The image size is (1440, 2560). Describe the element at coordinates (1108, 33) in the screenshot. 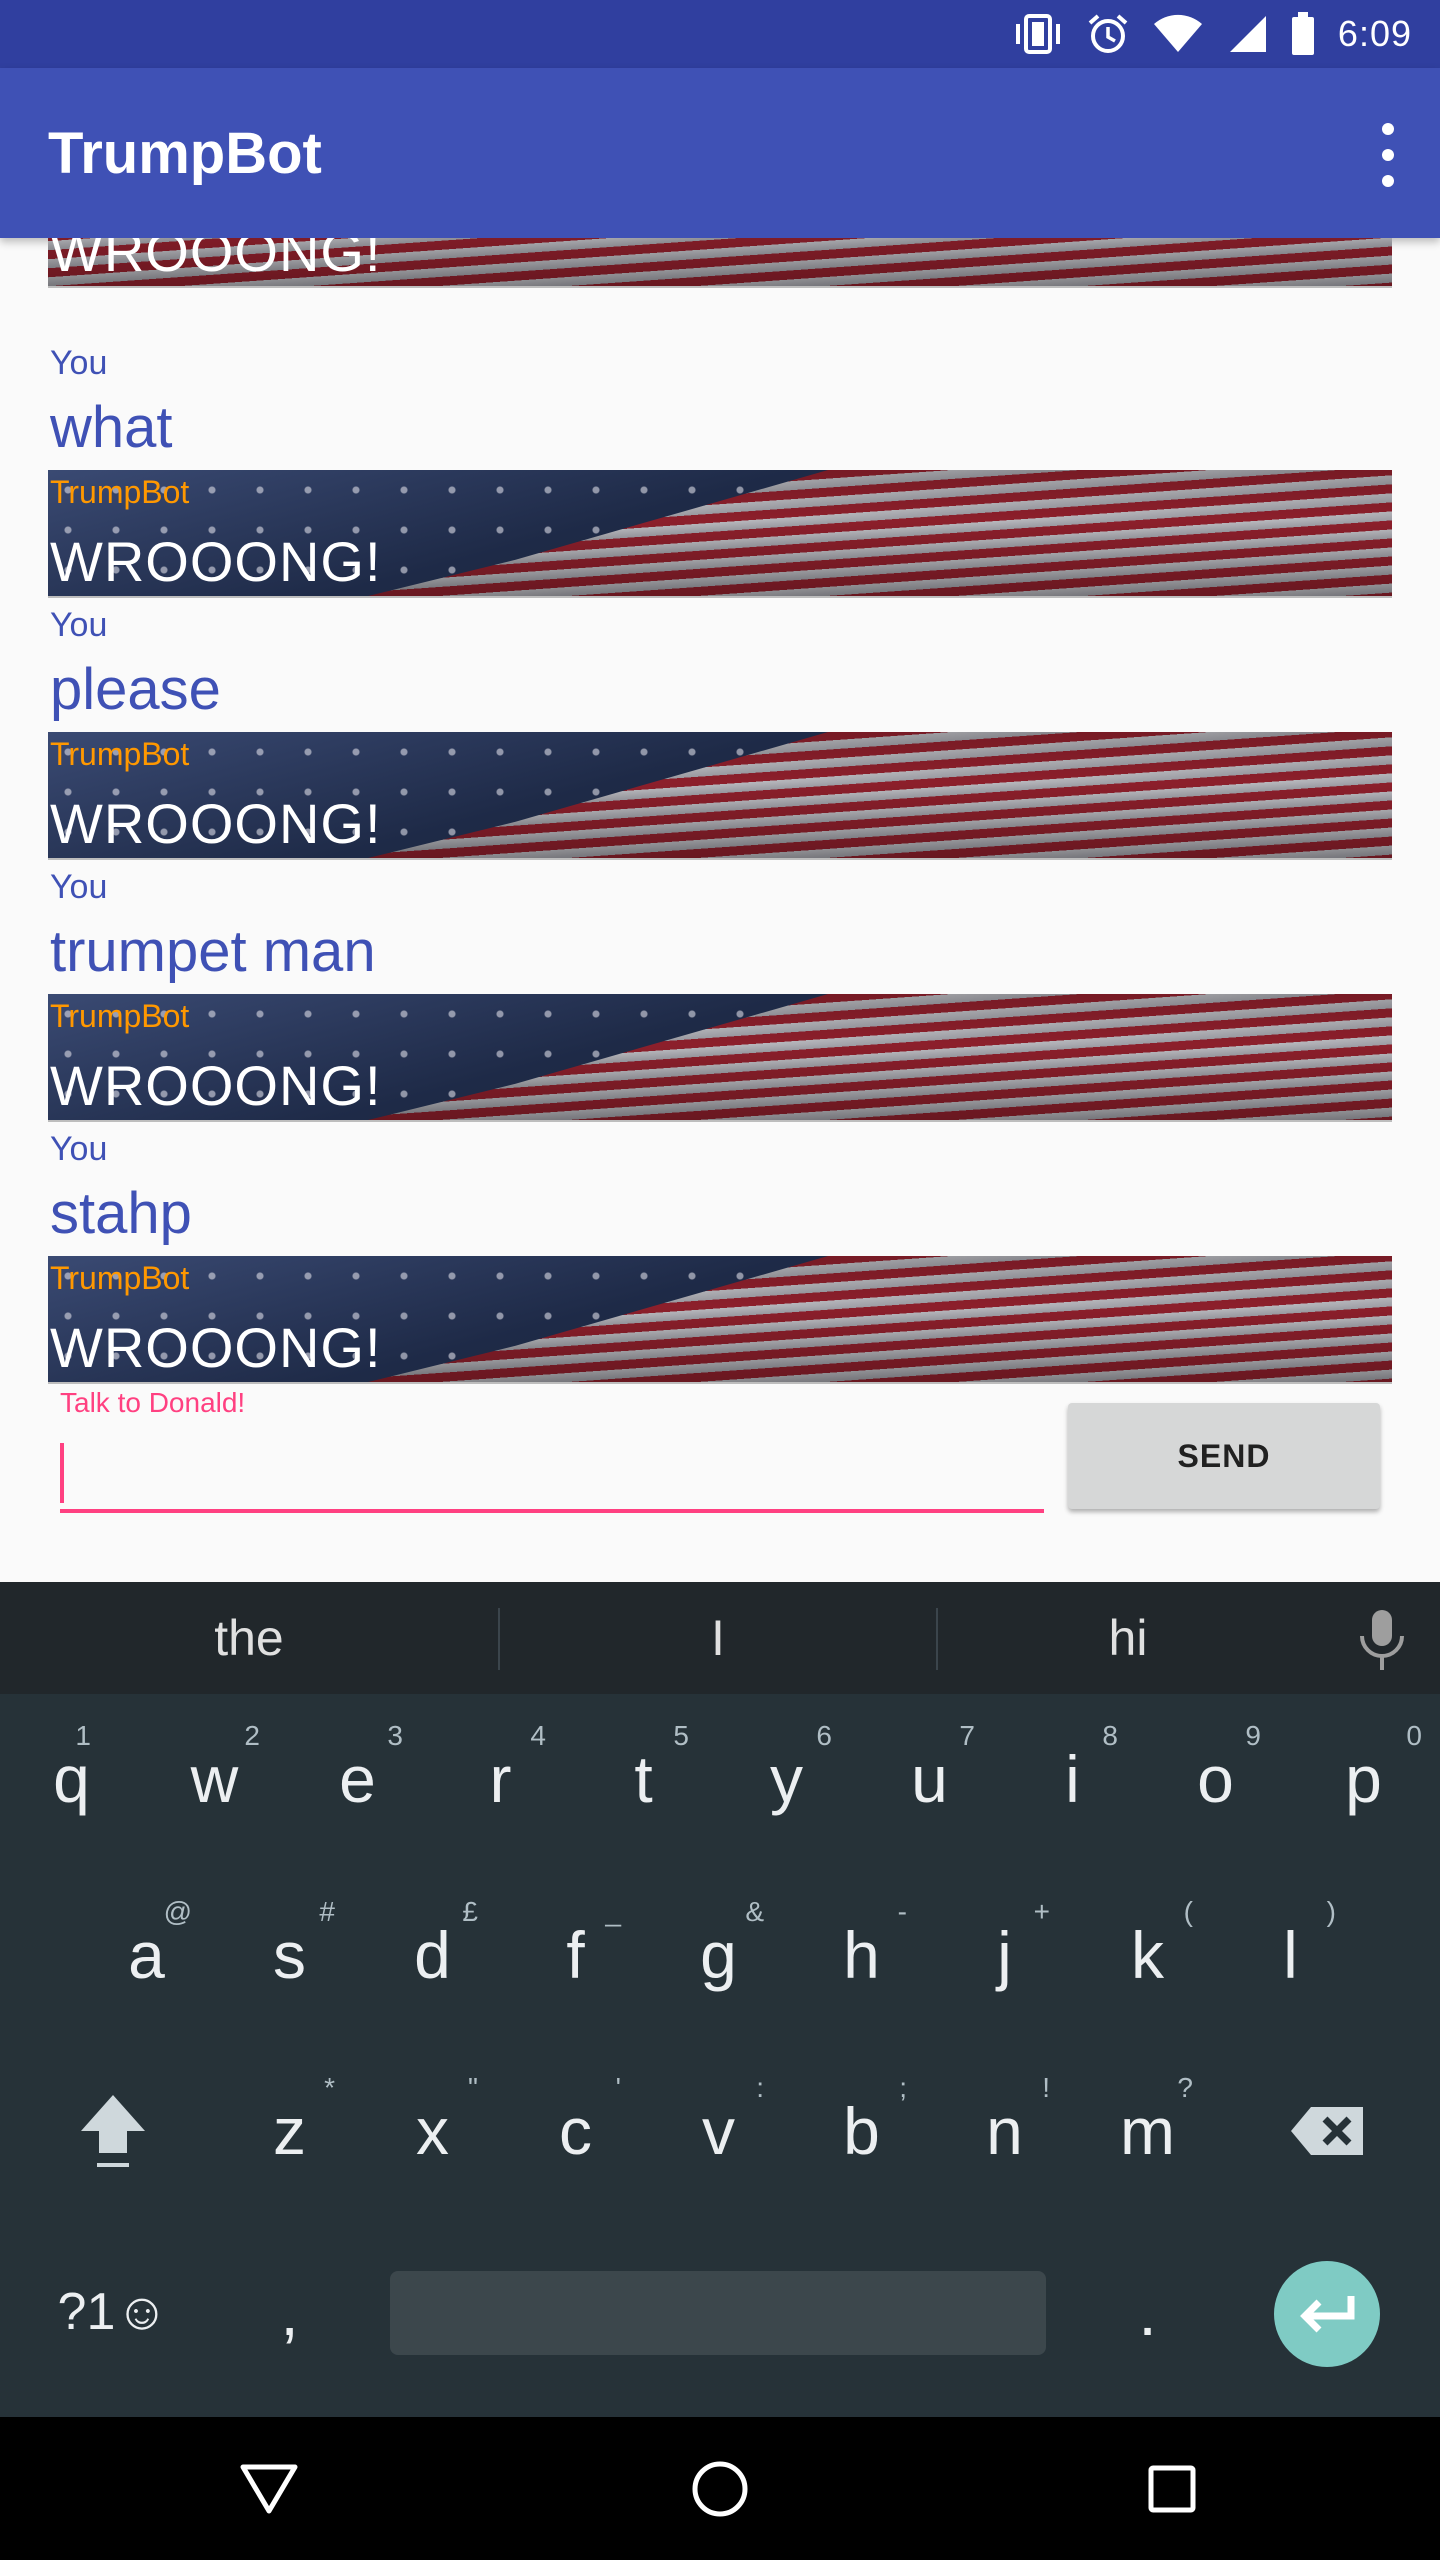

I see `alarm-icon` at that location.